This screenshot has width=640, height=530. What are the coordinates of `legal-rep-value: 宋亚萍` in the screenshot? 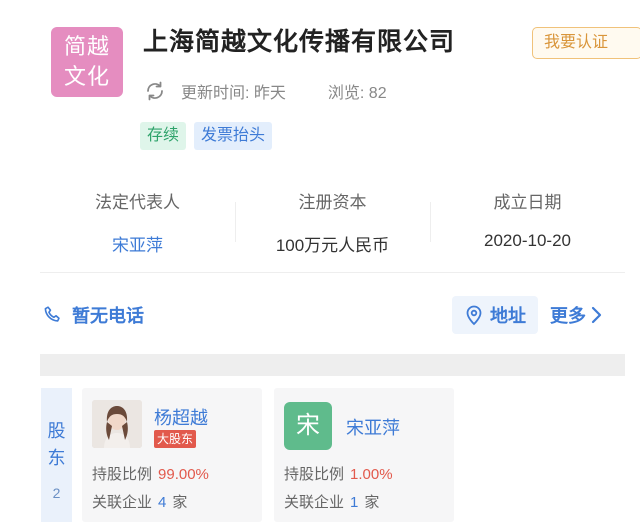 It's located at (137, 243).